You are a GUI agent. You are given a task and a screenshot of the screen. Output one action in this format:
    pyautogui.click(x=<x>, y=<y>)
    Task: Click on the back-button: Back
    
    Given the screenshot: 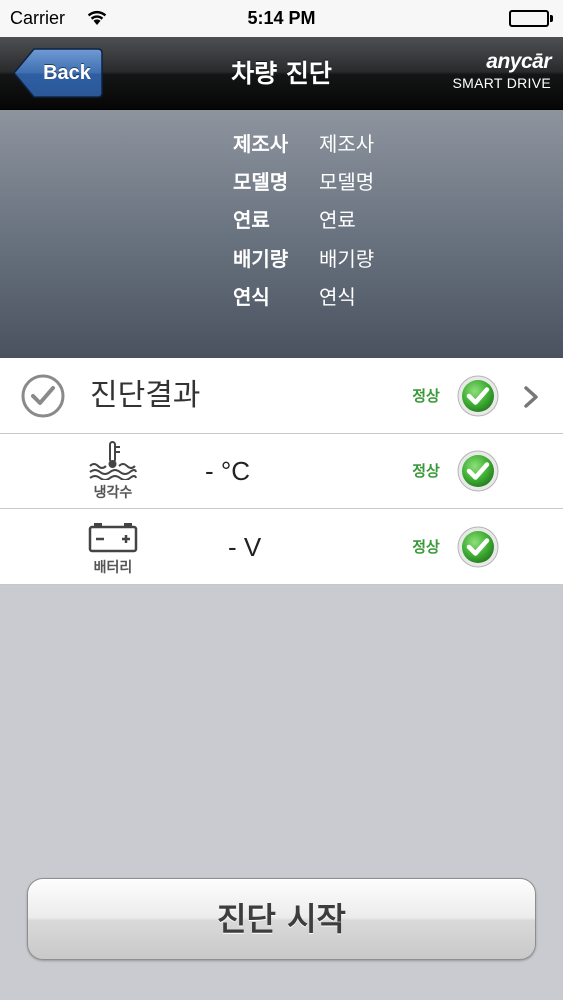 What is the action you would take?
    pyautogui.click(x=58, y=73)
    